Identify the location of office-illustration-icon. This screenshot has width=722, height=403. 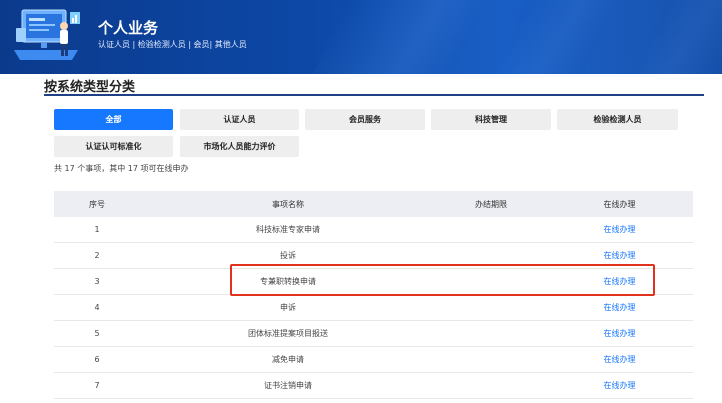
(47, 34).